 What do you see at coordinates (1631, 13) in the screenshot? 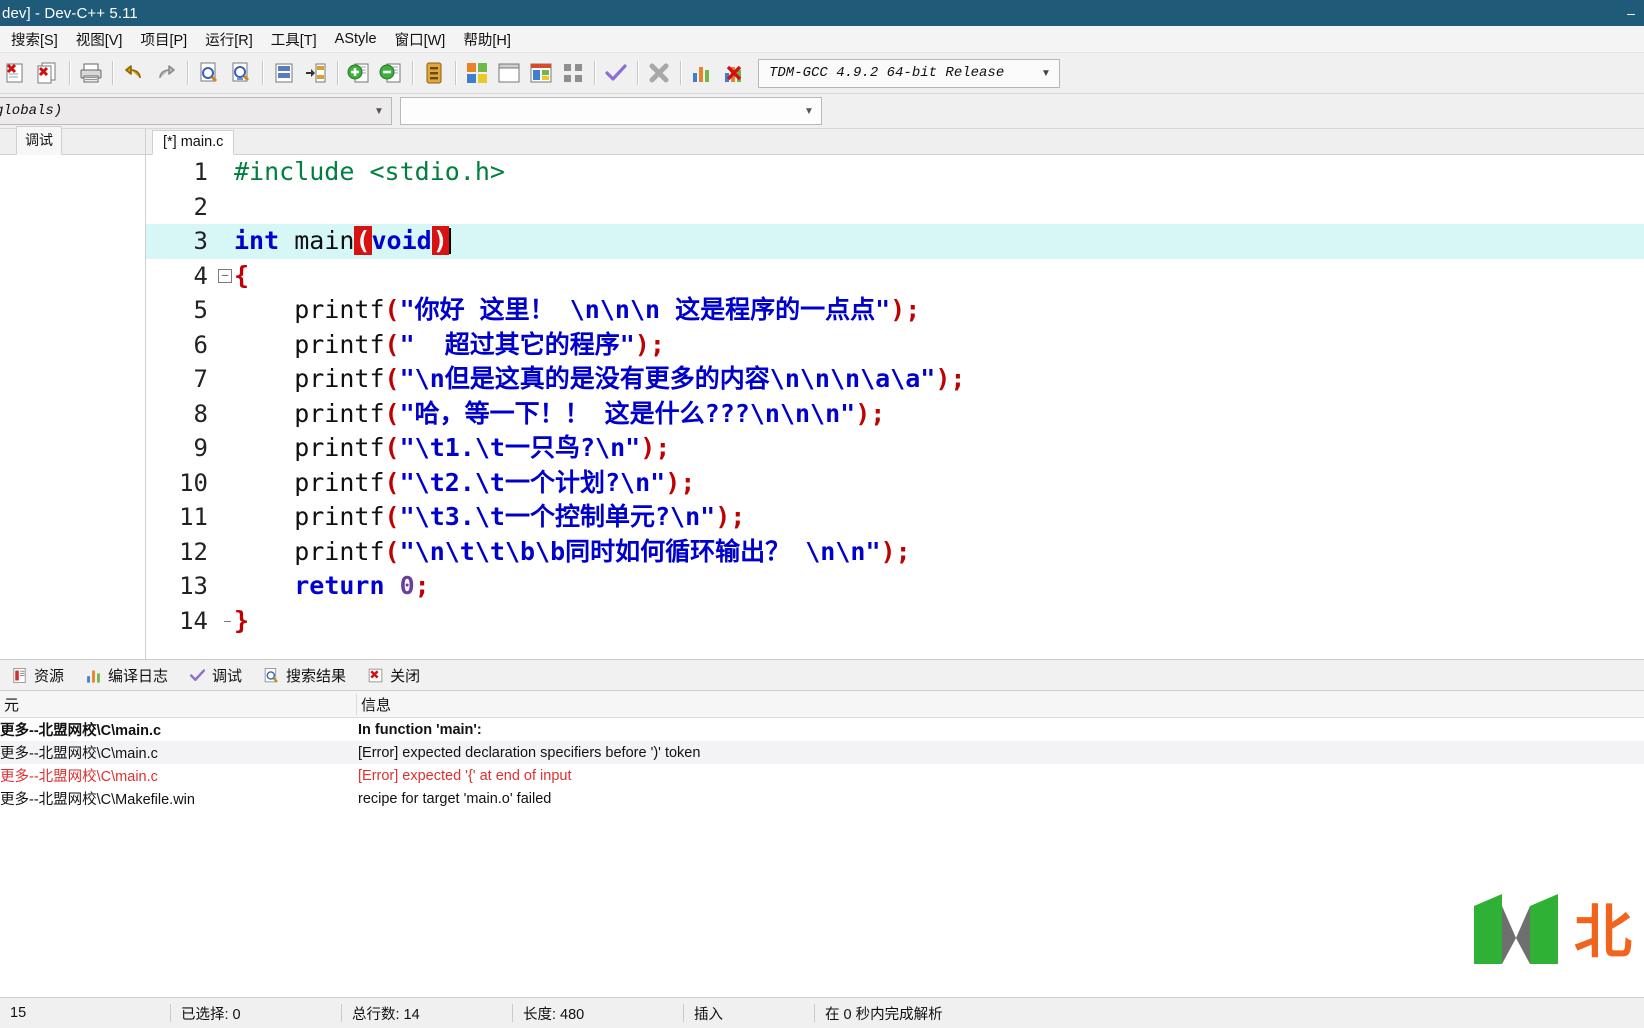
I see `minimize-button: –` at bounding box center [1631, 13].